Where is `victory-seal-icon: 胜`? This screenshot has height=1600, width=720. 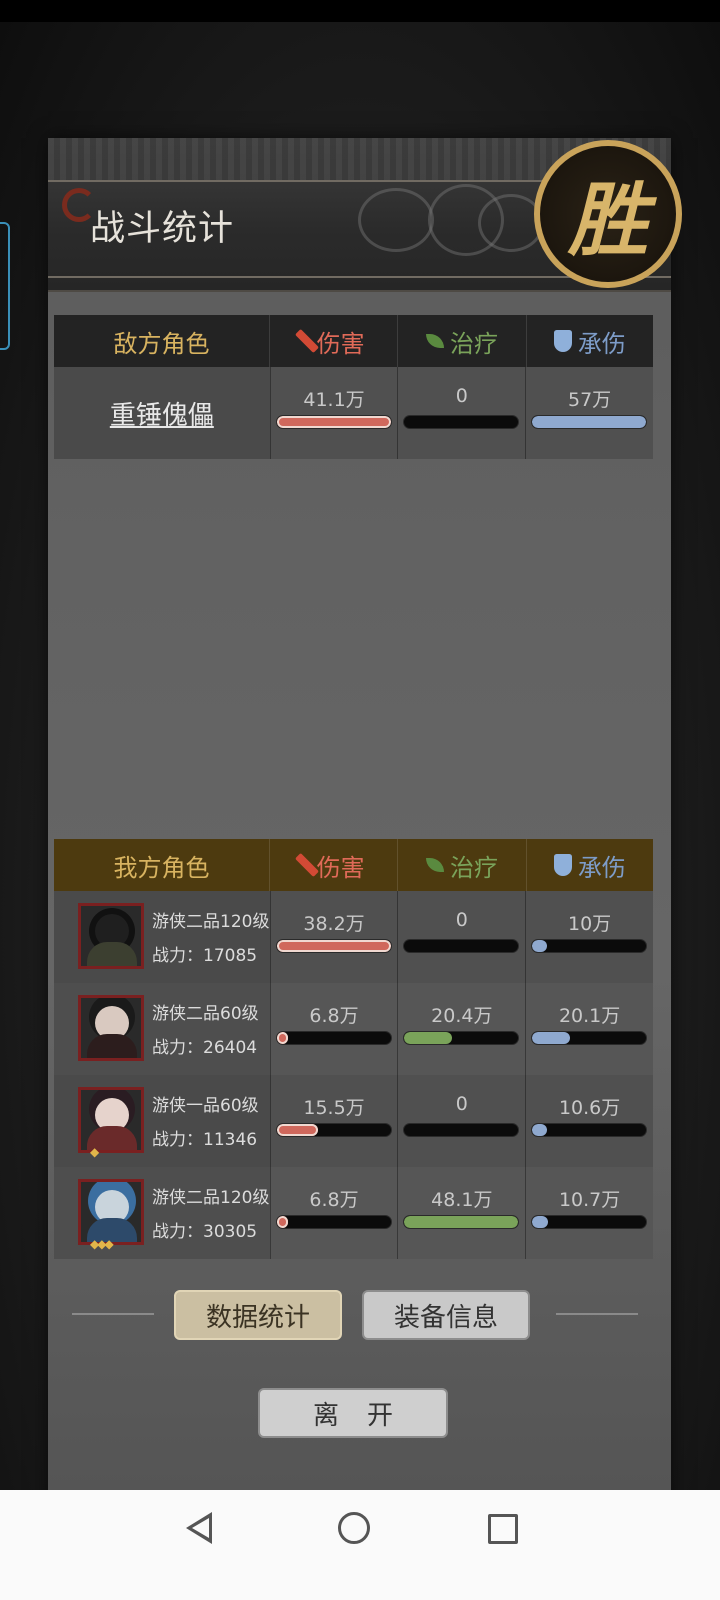 victory-seal-icon: 胜 is located at coordinates (608, 214).